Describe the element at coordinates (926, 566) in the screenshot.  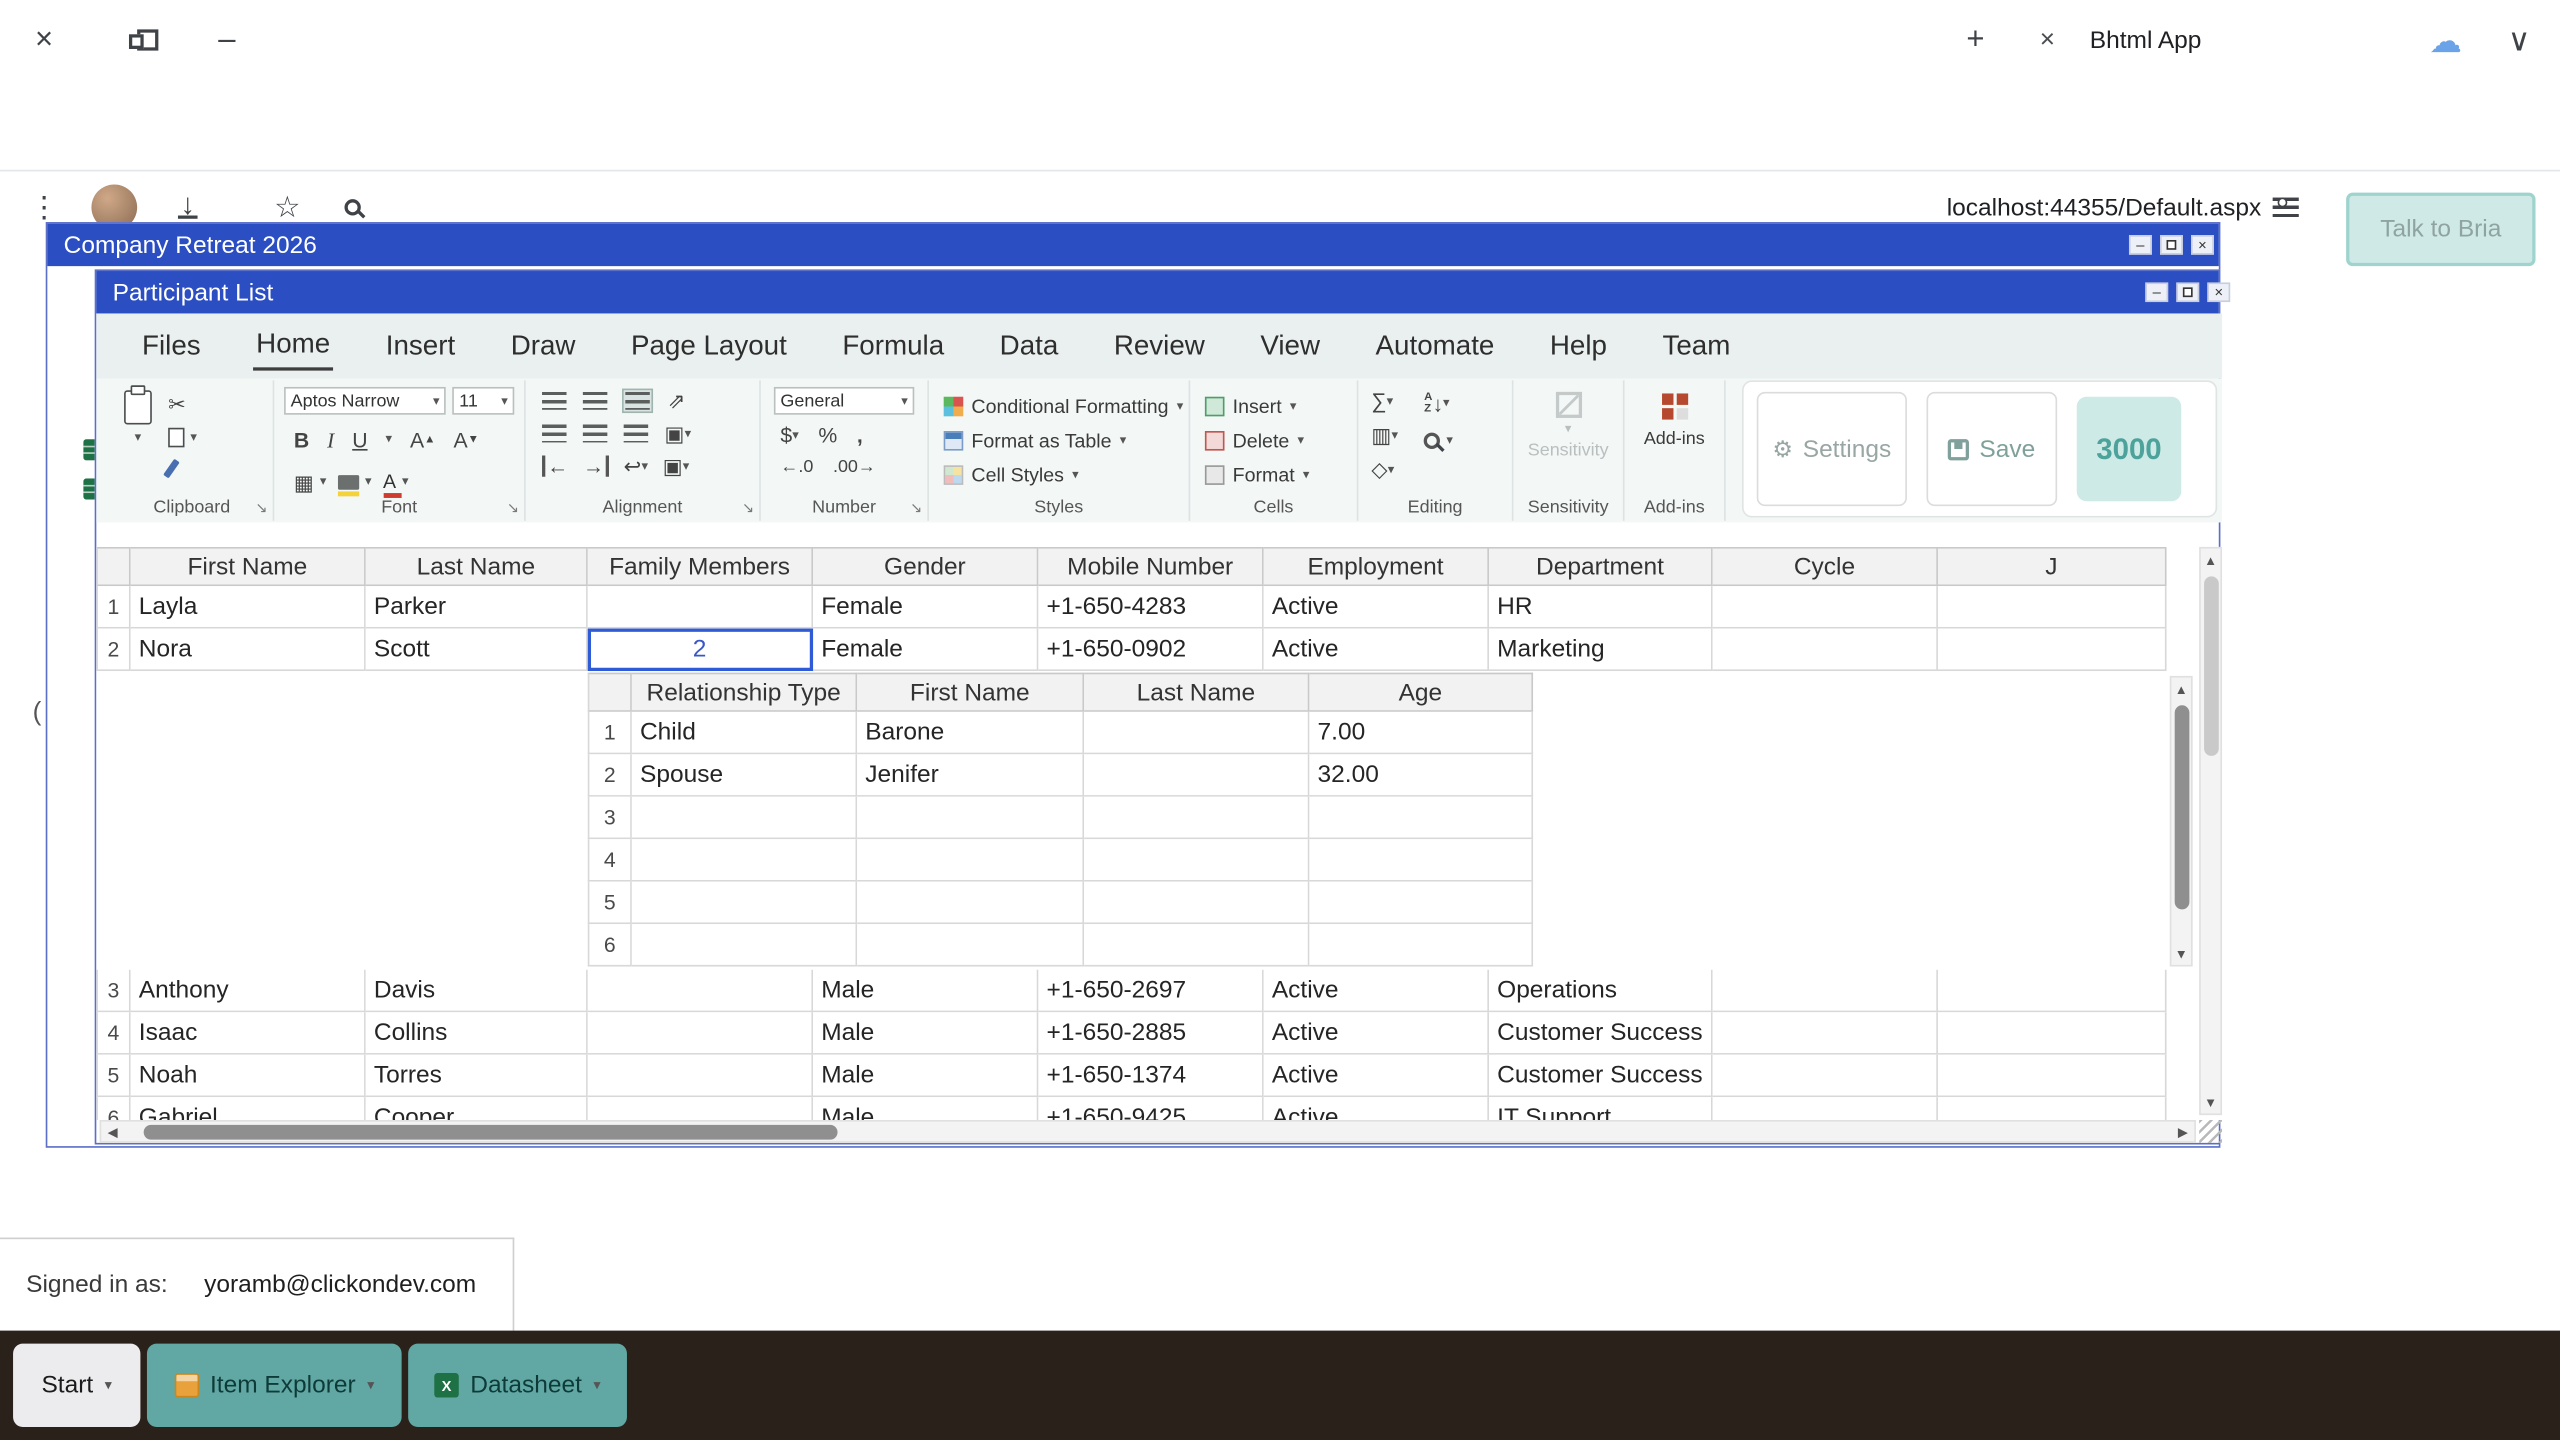
I see `column-header: Gender` at that location.